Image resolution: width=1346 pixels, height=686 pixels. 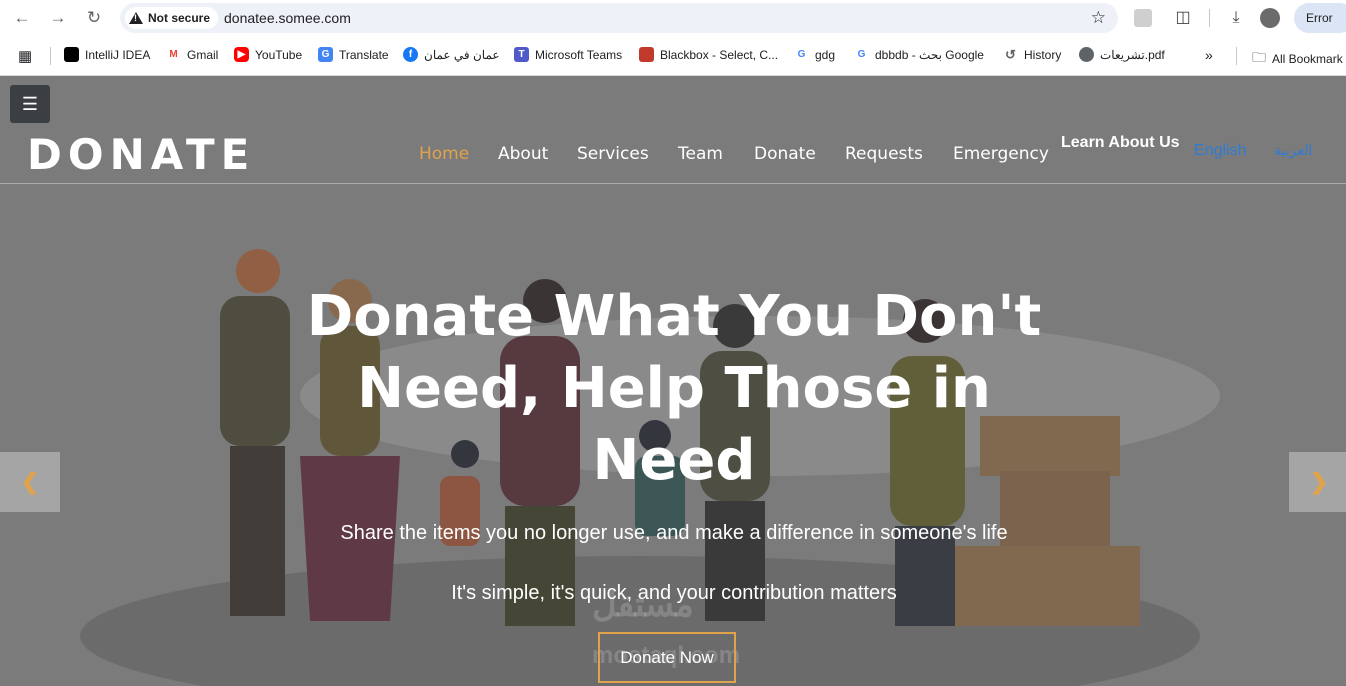 What do you see at coordinates (94, 18) in the screenshot?
I see `reload-icon: ↻` at bounding box center [94, 18].